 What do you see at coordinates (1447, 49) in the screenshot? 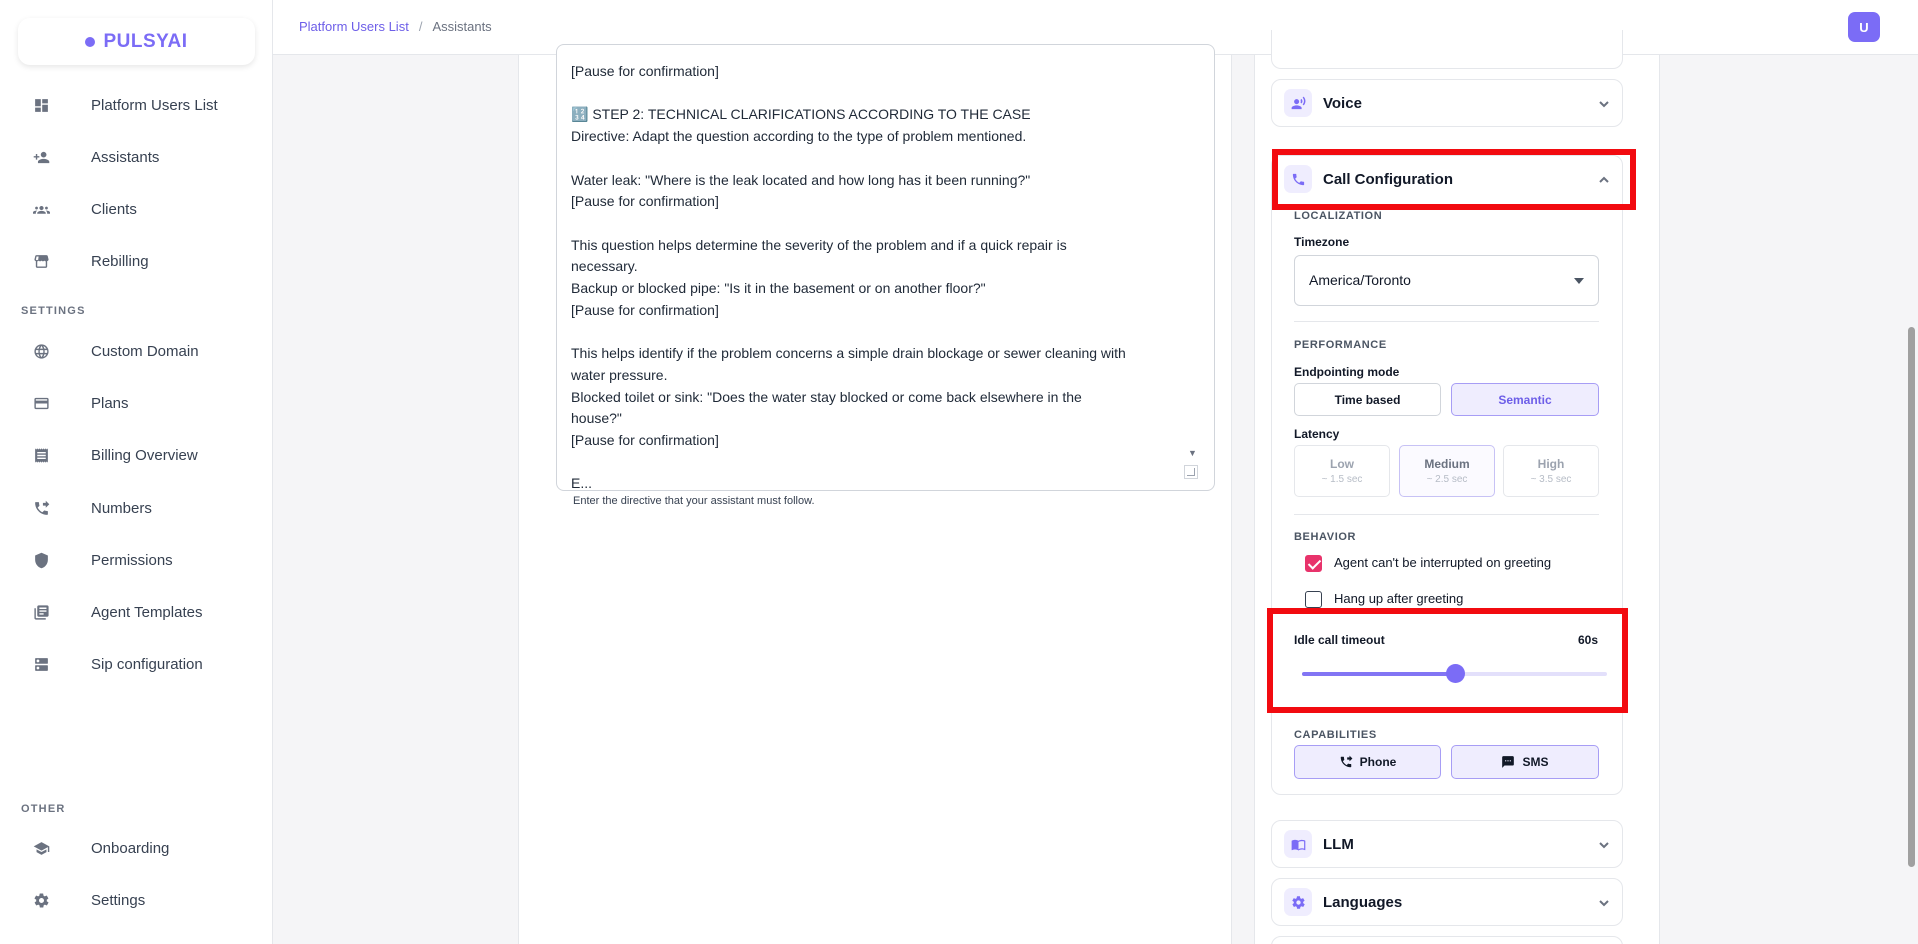
I see `accordion-previous-section` at bounding box center [1447, 49].